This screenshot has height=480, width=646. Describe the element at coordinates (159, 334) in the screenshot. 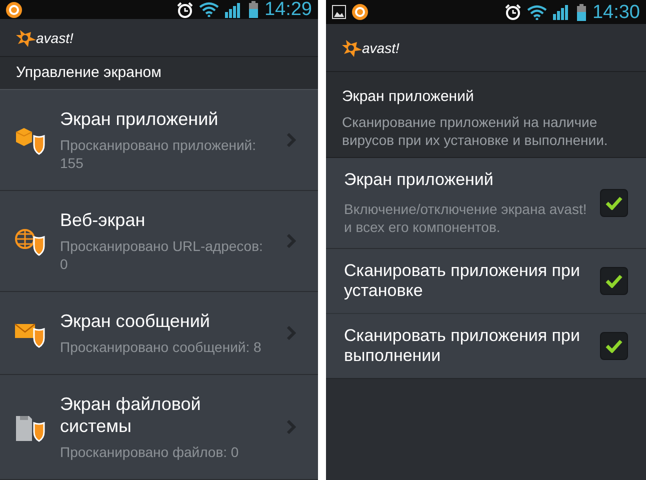

I see `menu-item: Экран сообщений Просканировано сообщений: 8` at that location.